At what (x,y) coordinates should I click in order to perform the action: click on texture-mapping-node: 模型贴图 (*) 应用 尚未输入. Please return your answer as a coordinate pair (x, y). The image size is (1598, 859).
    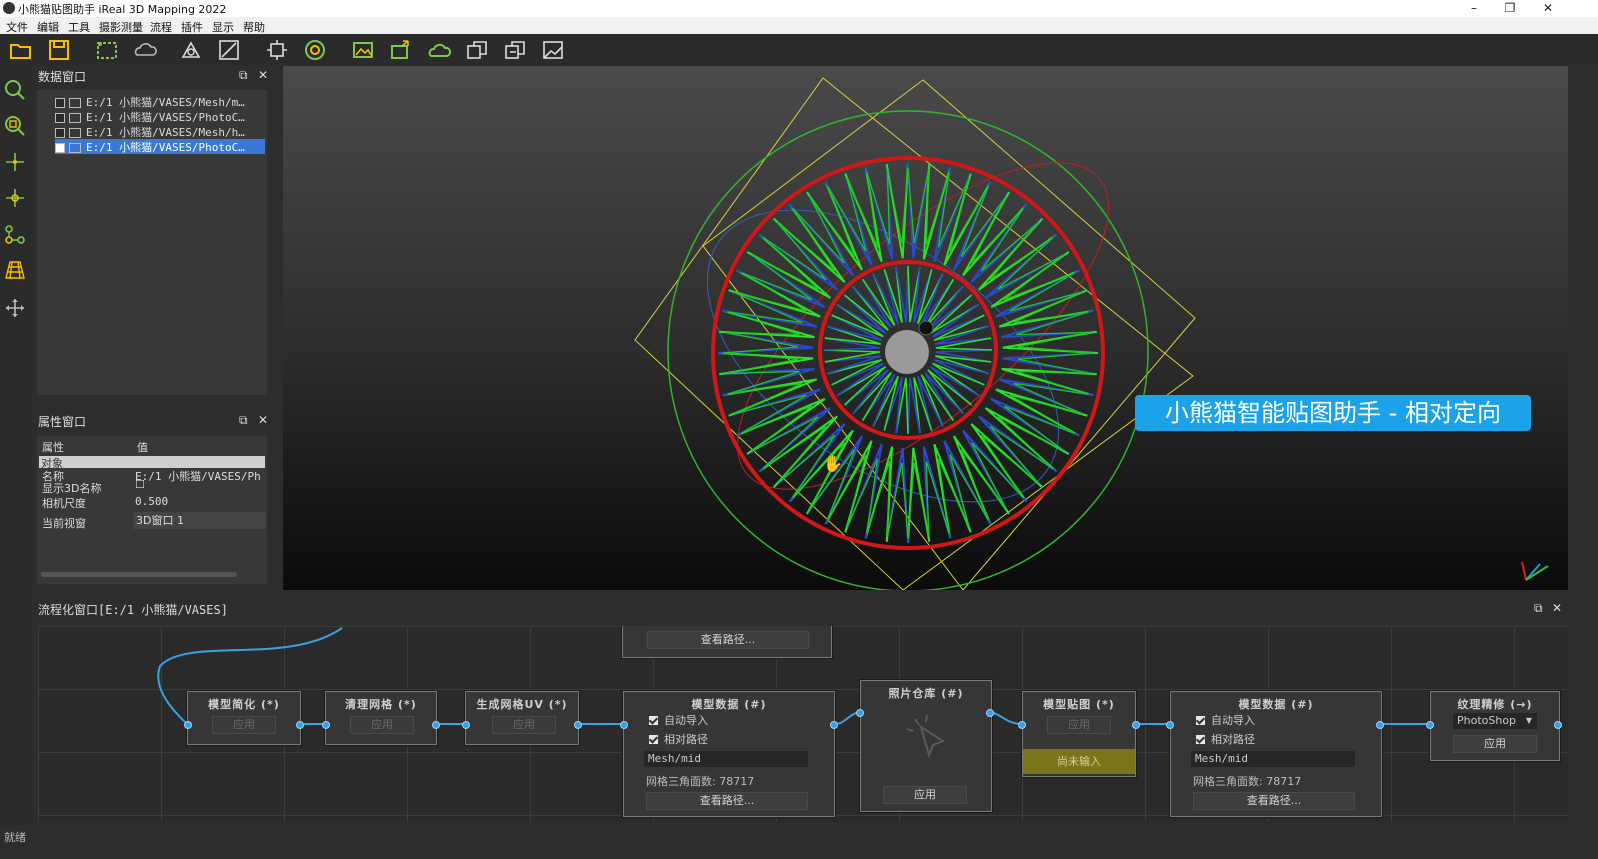
    Looking at the image, I should click on (1079, 734).